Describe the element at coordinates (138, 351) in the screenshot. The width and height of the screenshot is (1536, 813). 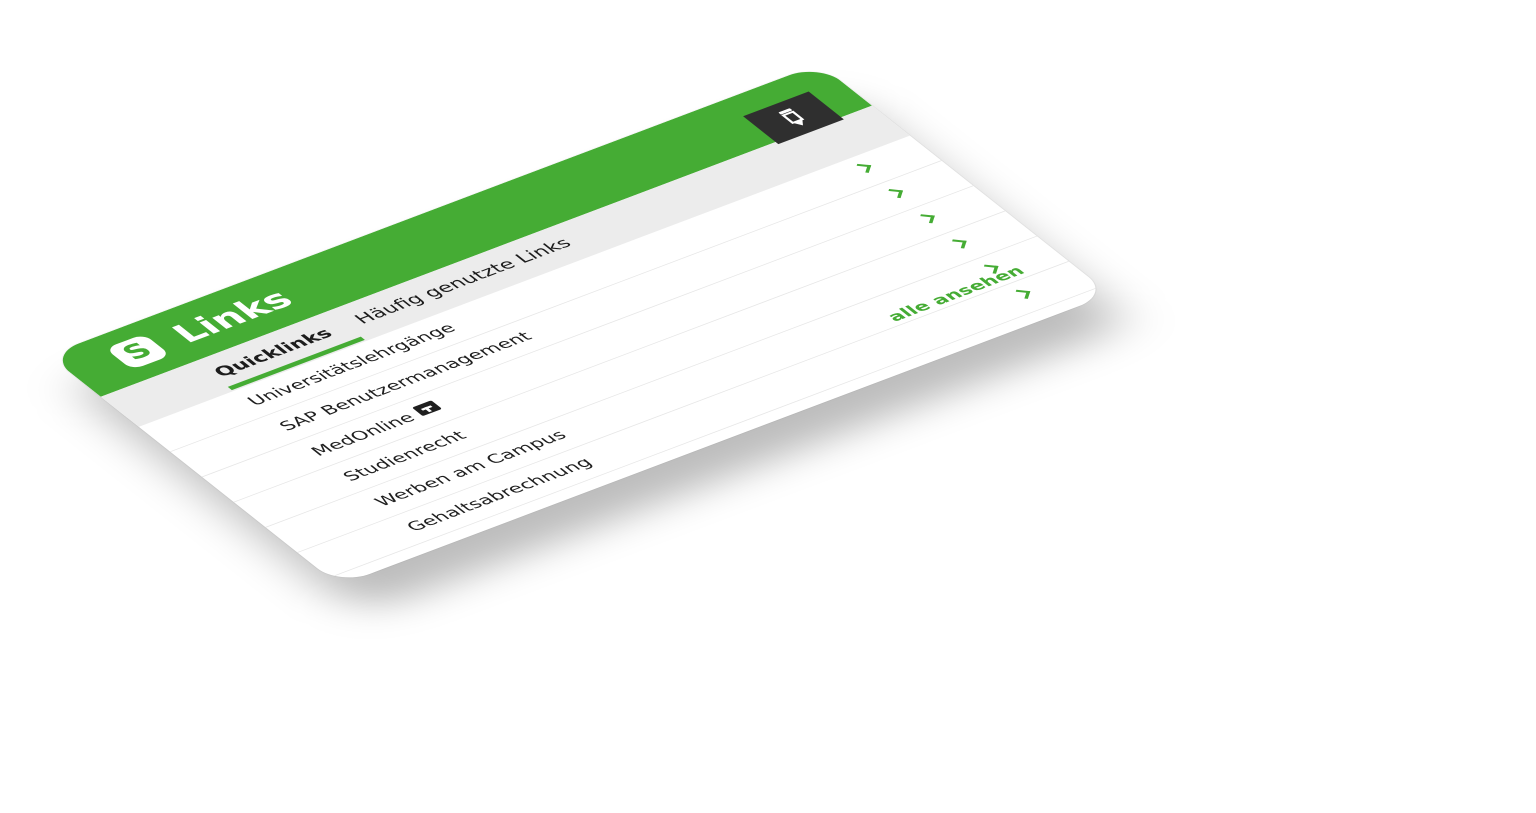
I see `logo-icon: S` at that location.